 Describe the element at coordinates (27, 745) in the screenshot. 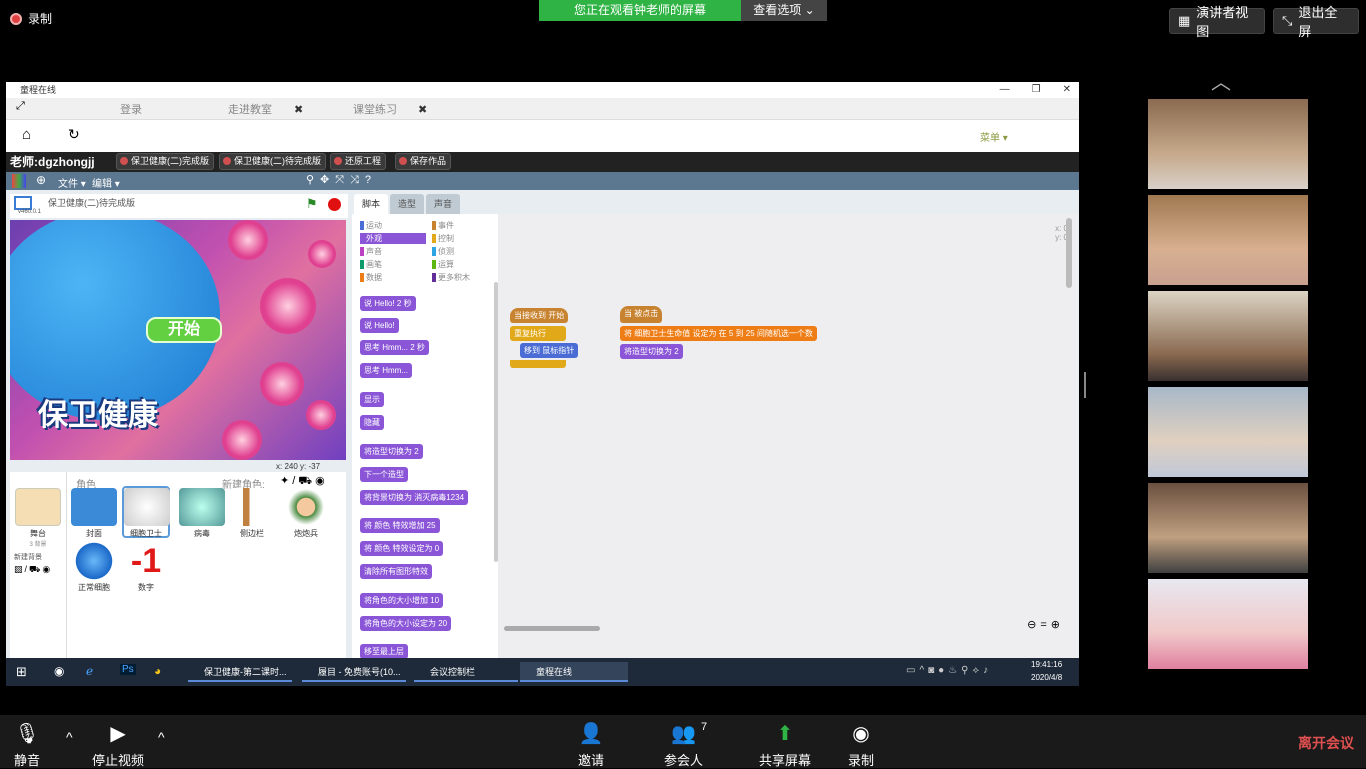

I see `mute-button: 🎙 静音` at that location.